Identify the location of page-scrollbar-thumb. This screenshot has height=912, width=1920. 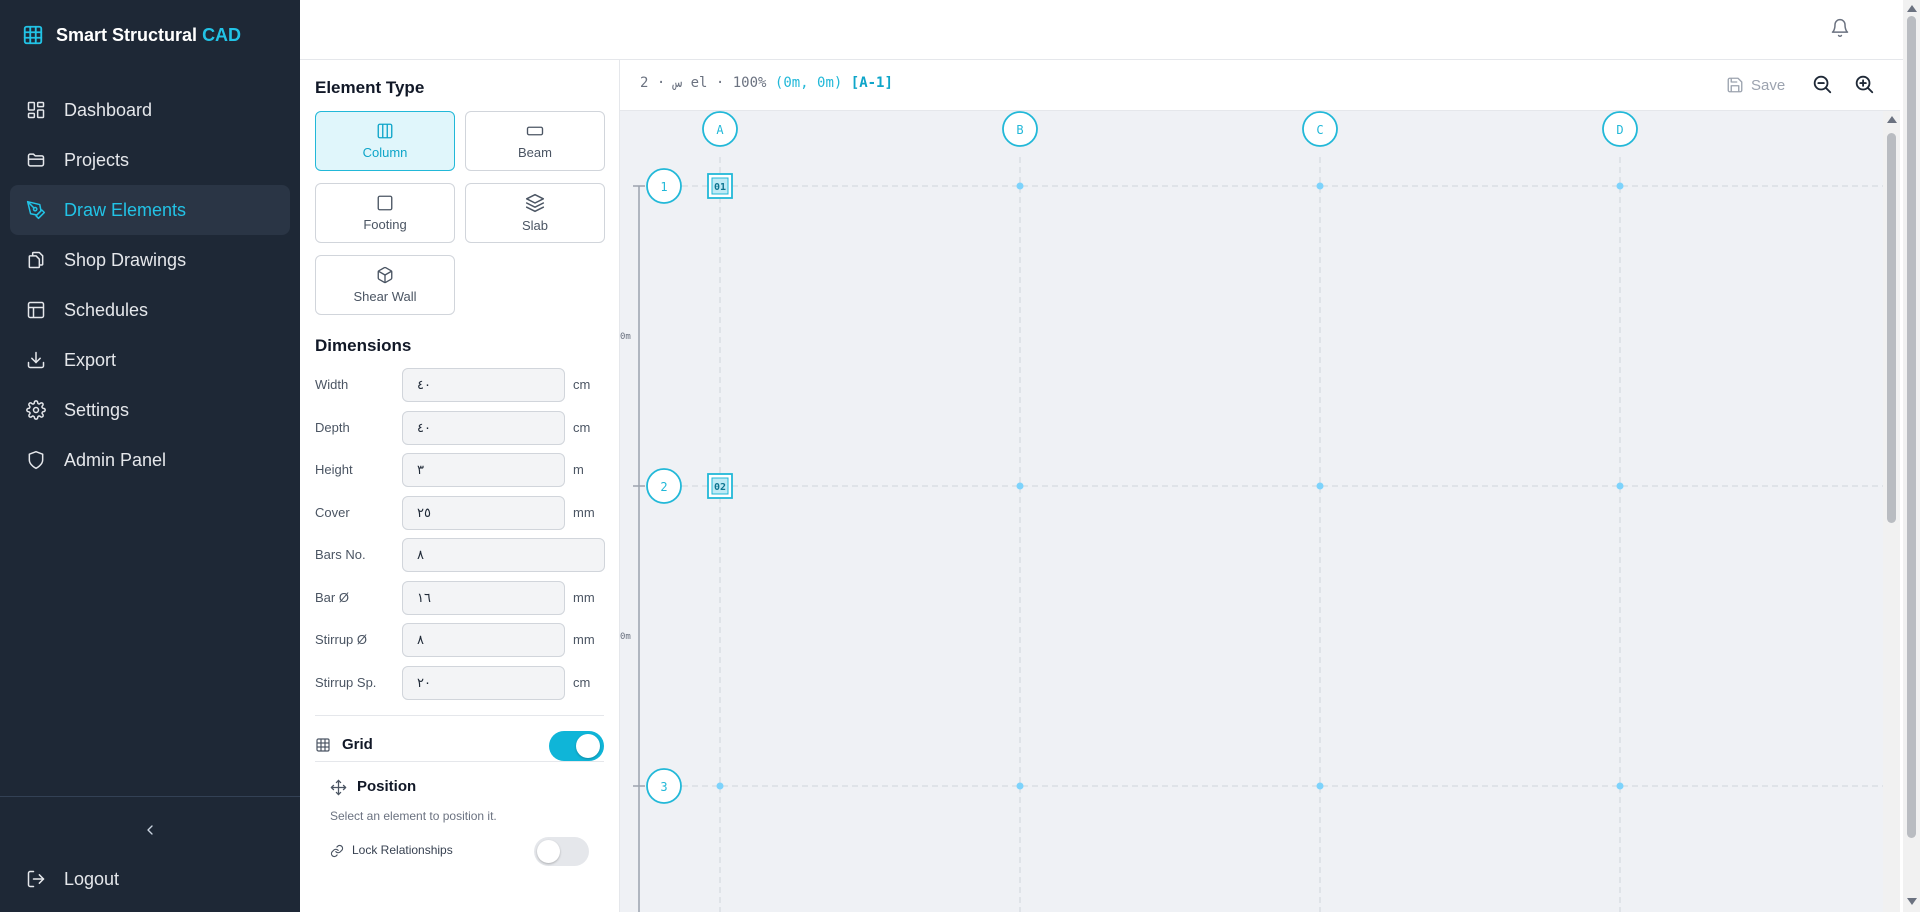
(1911, 427).